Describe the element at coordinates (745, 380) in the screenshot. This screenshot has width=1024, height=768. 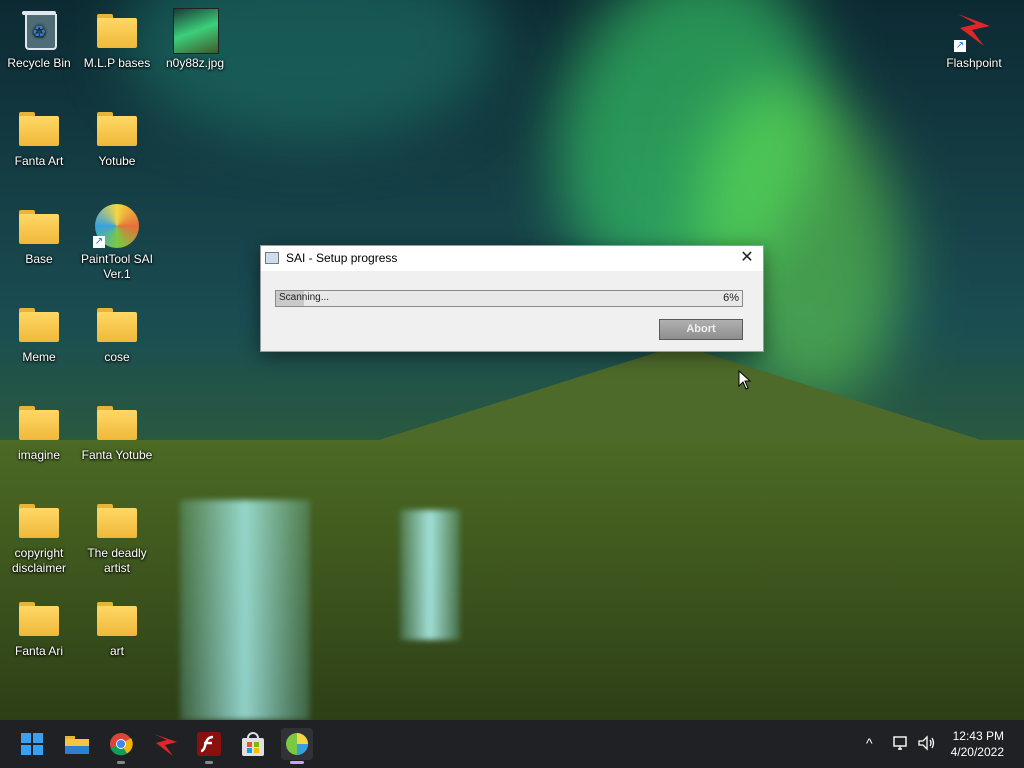
I see `mouse-cursor-icon` at that location.